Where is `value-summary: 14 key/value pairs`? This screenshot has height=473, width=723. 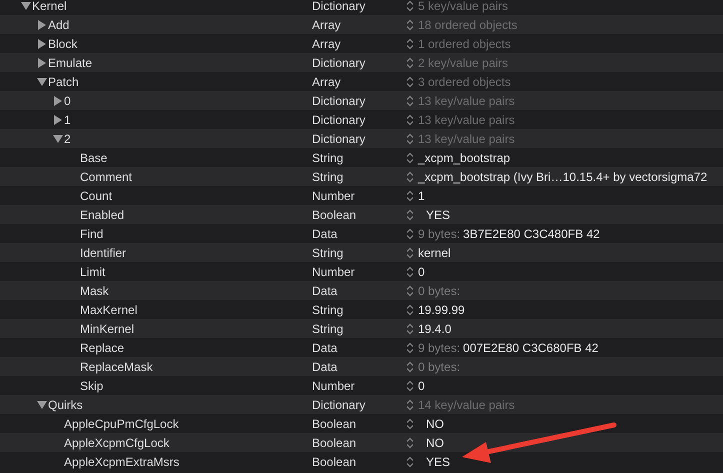 value-summary: 14 key/value pairs is located at coordinates (466, 405).